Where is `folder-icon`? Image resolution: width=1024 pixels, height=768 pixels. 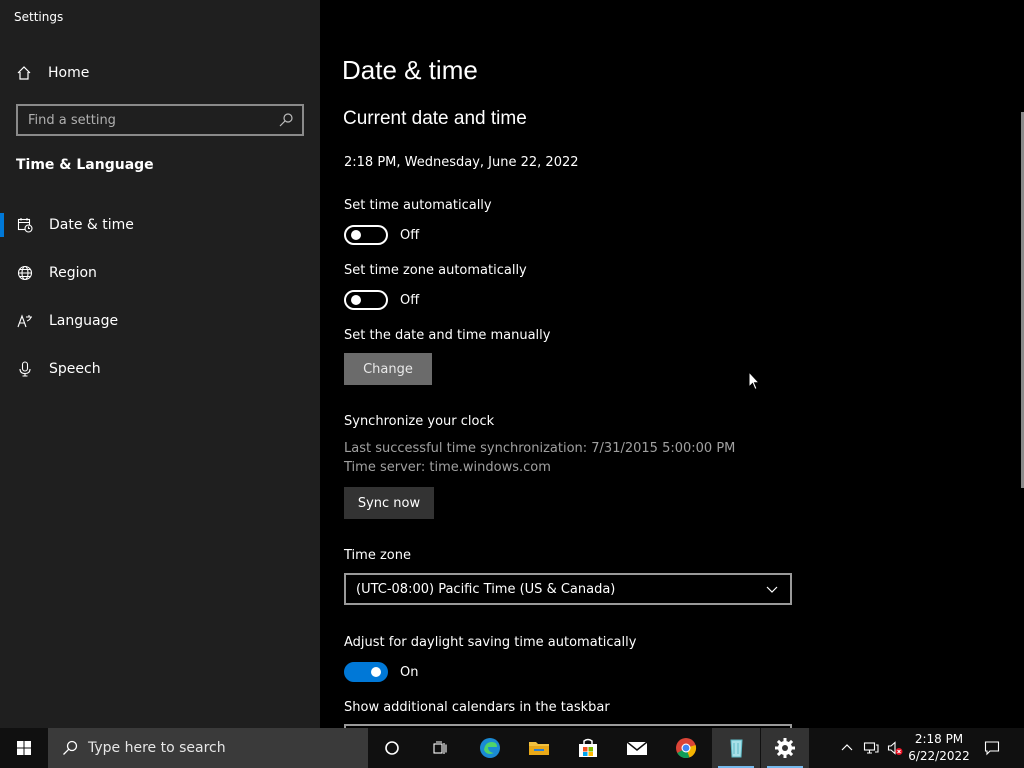 folder-icon is located at coordinates (539, 748).